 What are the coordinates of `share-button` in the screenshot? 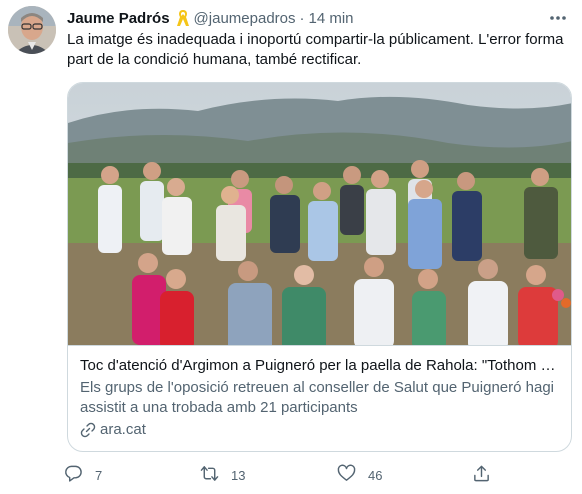 It's located at (481, 475).